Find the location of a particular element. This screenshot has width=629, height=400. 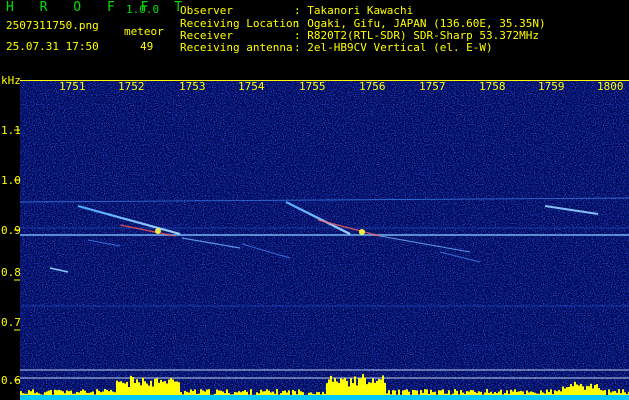

y-axis-unit: kHz is located at coordinates (11, 80).